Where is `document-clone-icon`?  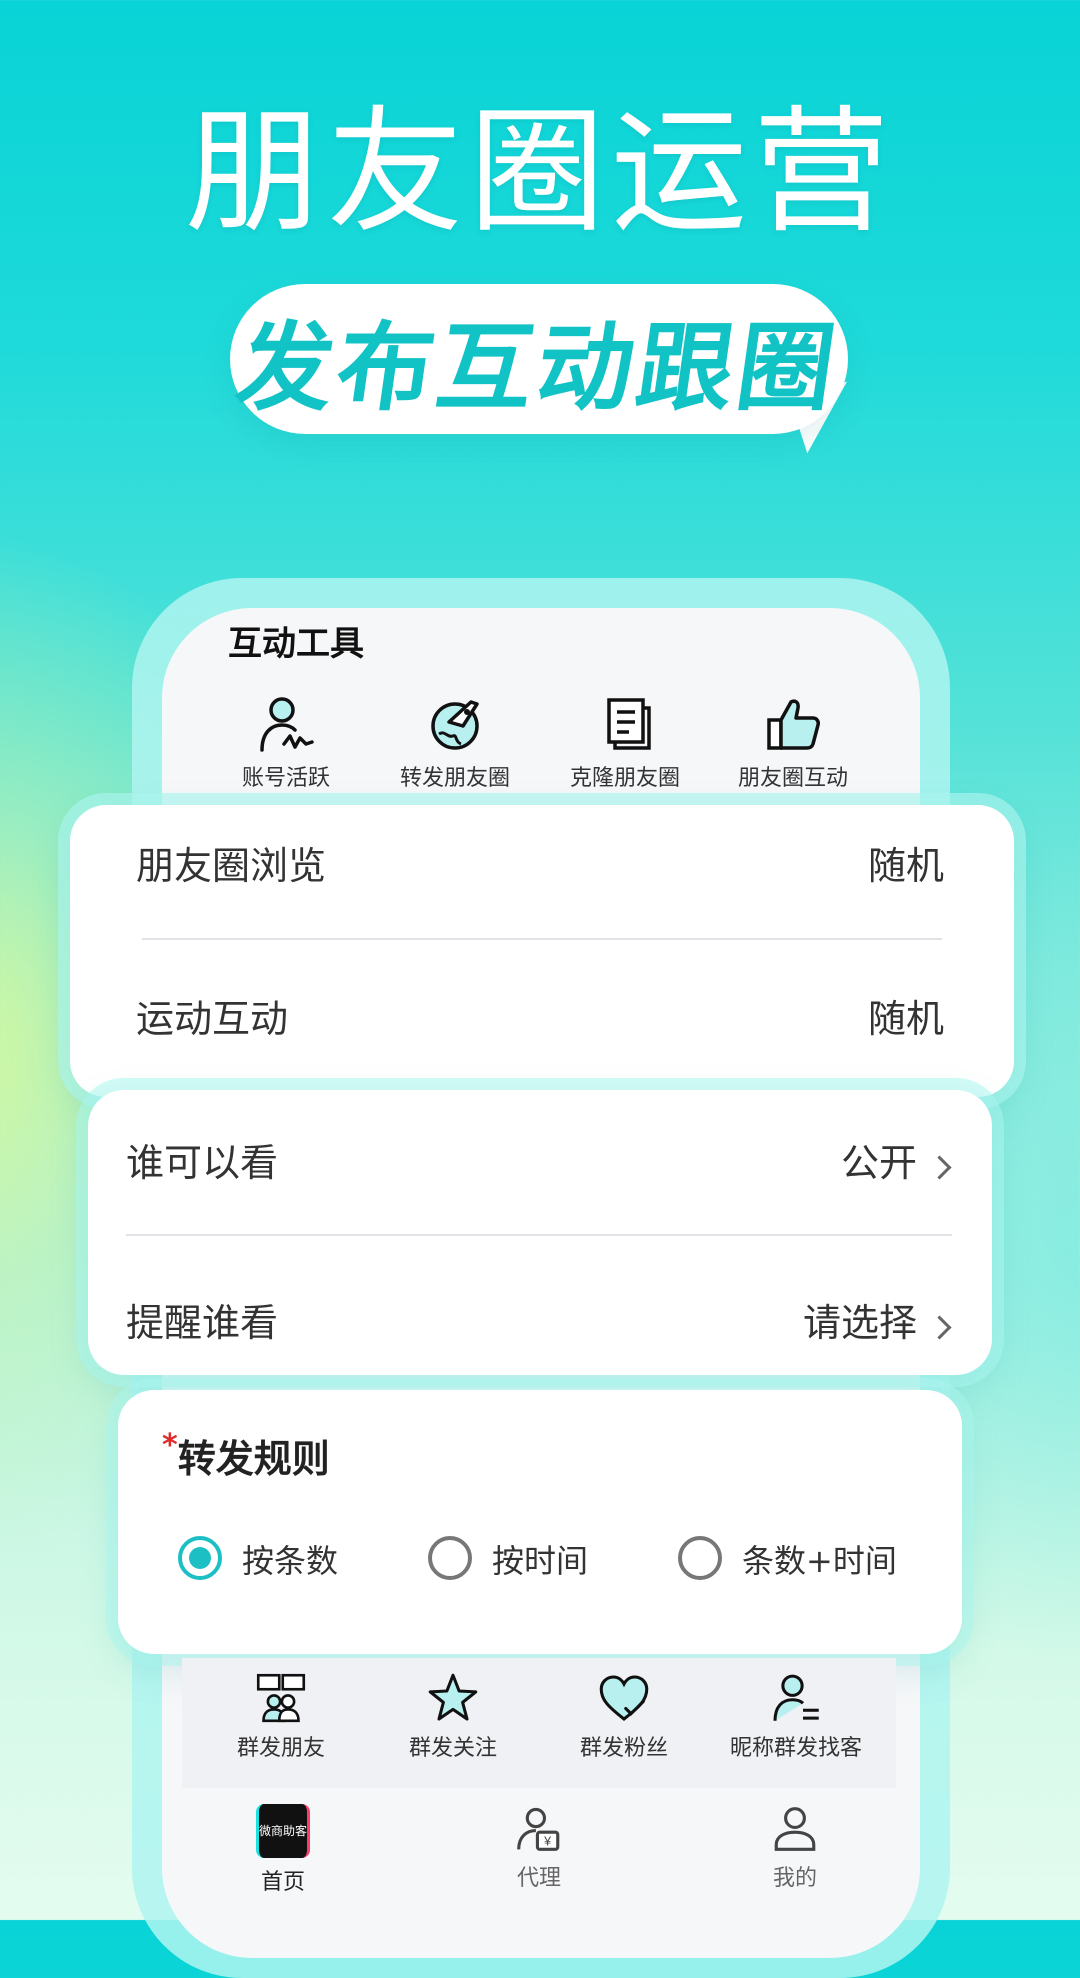 document-clone-icon is located at coordinates (629, 724).